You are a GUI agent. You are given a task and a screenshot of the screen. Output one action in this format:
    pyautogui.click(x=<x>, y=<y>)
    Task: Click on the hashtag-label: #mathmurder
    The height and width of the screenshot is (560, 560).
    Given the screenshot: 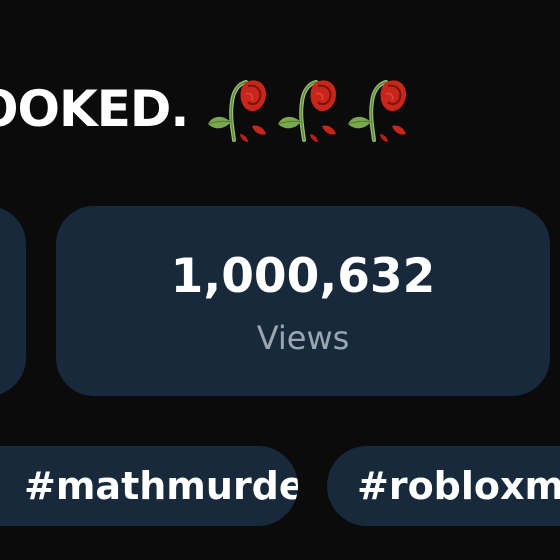 What is the action you would take?
    pyautogui.click(x=161, y=486)
    